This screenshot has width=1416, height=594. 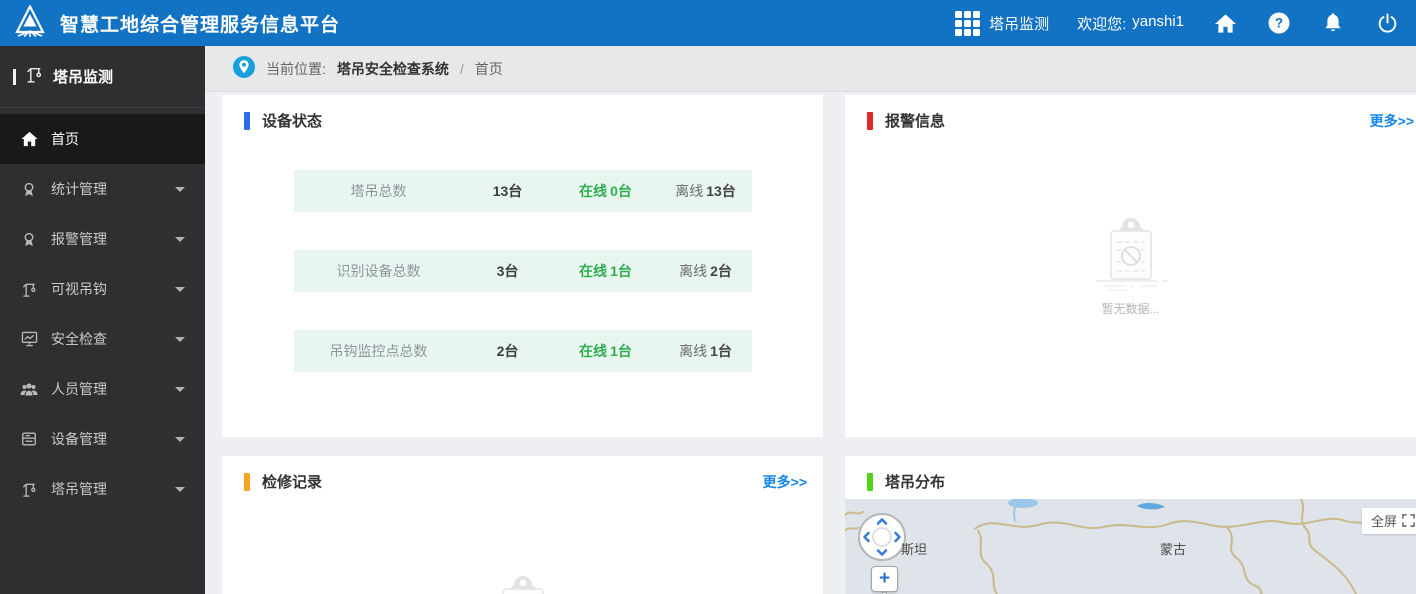 I want to click on panel-title: 检修记录, so click(x=292, y=482).